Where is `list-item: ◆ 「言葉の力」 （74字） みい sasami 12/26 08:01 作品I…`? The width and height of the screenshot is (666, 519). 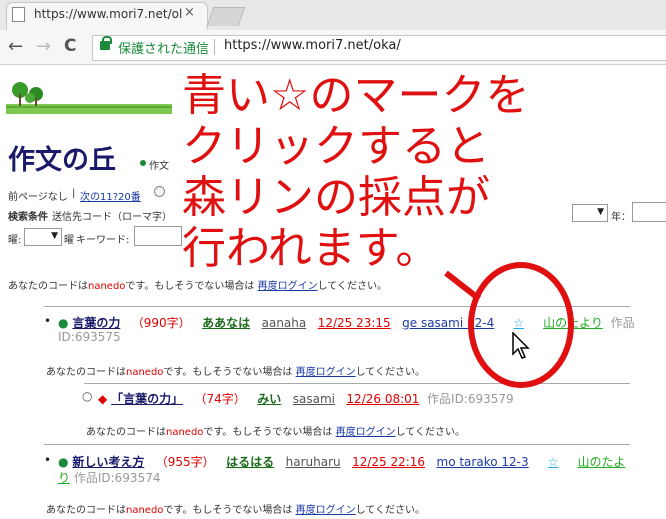
list-item: ◆ 「言葉の力」 （74字） みい sasami 12/26 08:01 作品I… is located at coordinates (306, 398).